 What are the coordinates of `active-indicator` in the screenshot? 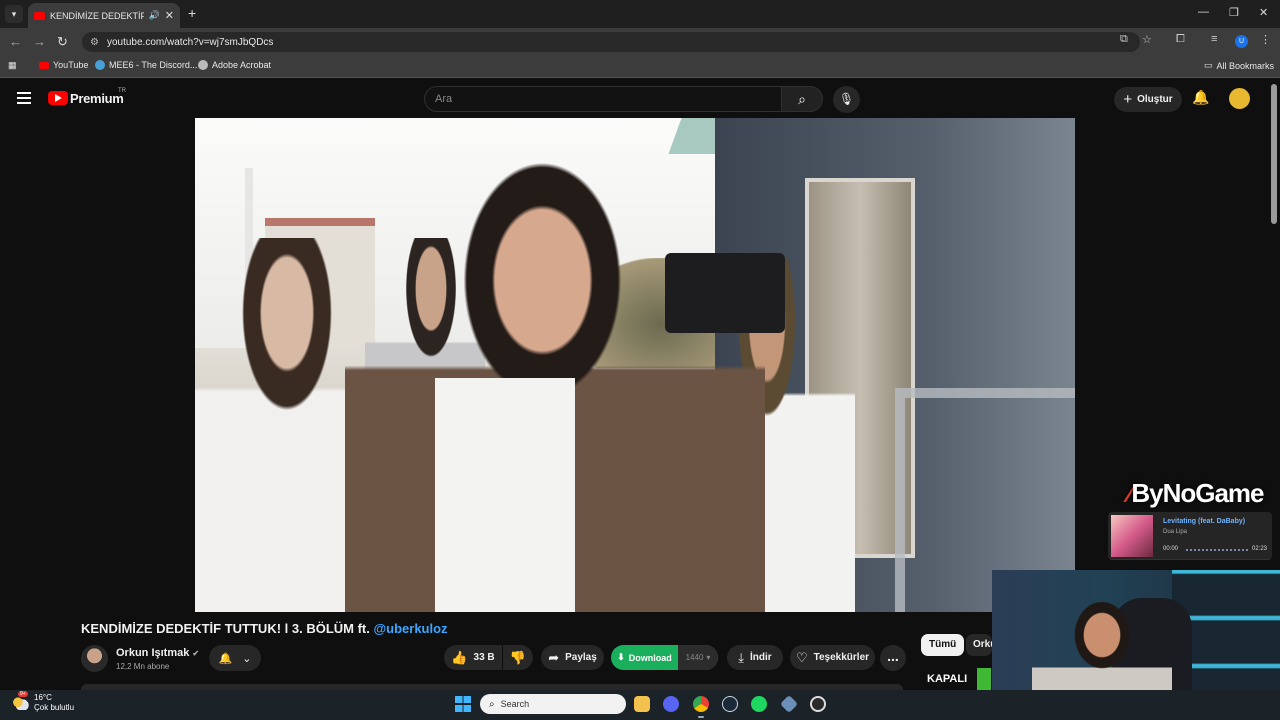 It's located at (701, 717).